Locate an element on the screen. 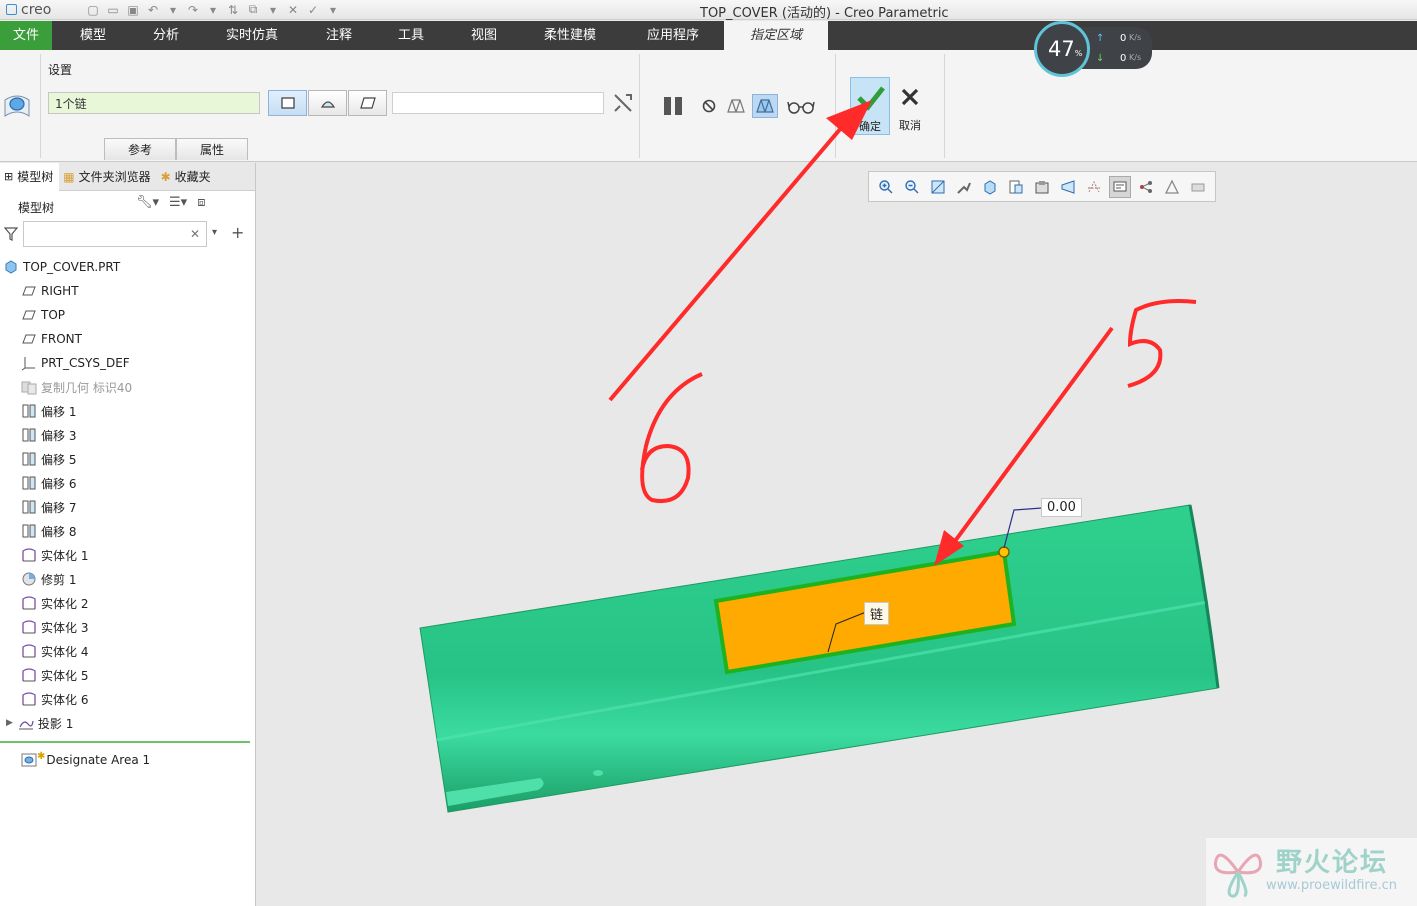 The width and height of the screenshot is (1417, 906). zoom-out-icon is located at coordinates (912, 187).